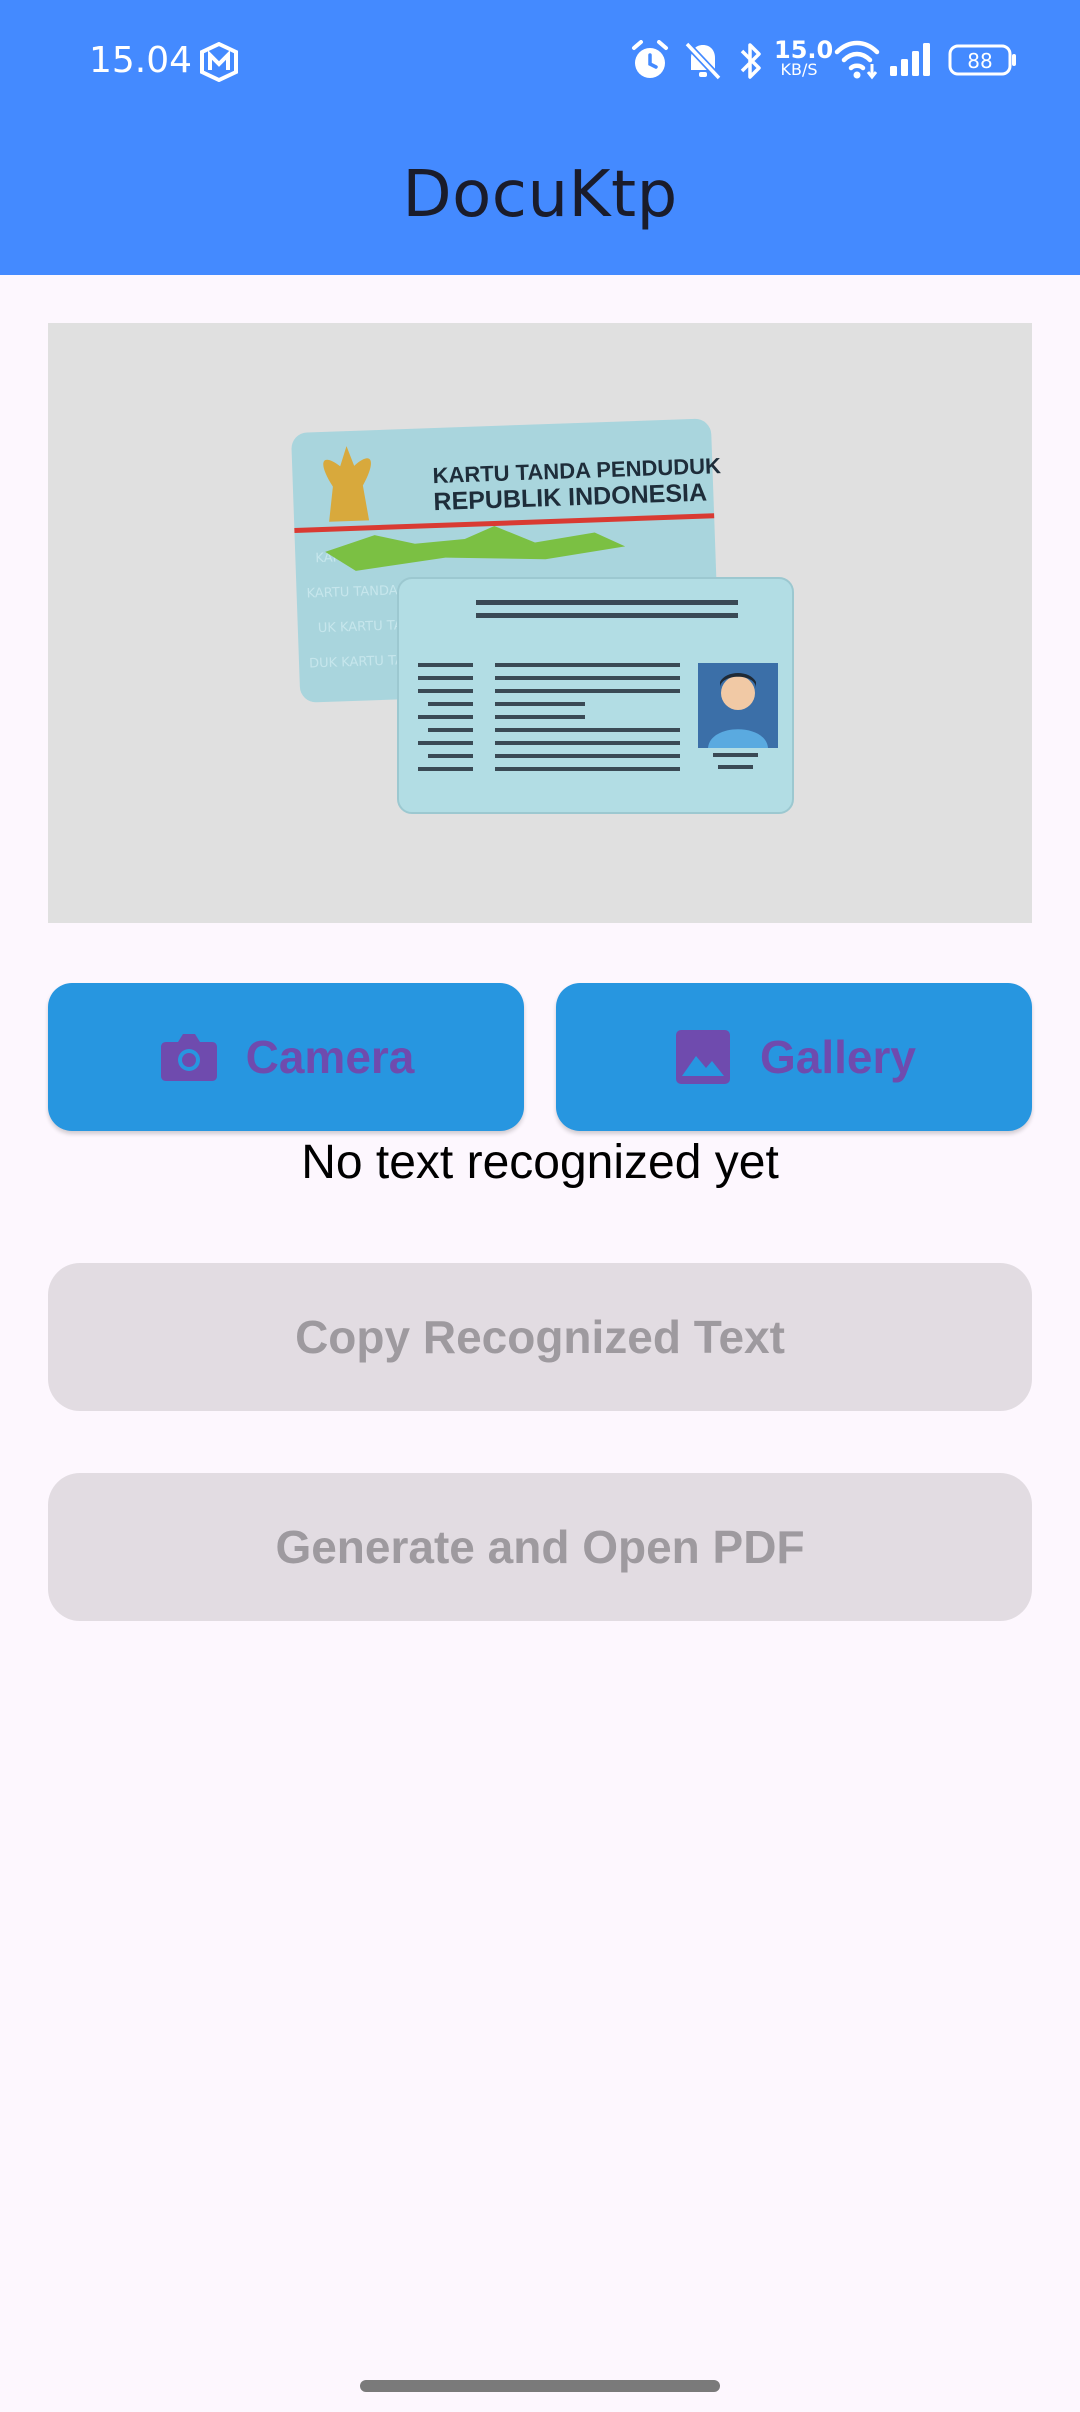 Image resolution: width=1080 pixels, height=2412 pixels. What do you see at coordinates (703, 1057) in the screenshot?
I see `image-icon` at bounding box center [703, 1057].